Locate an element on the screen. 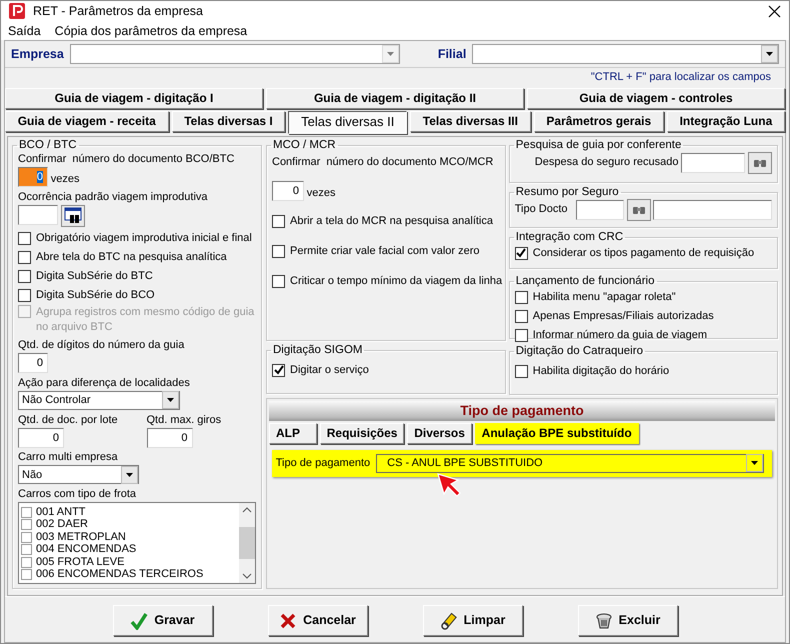 The image size is (790, 644). scroll-down-icon is located at coordinates (247, 576).